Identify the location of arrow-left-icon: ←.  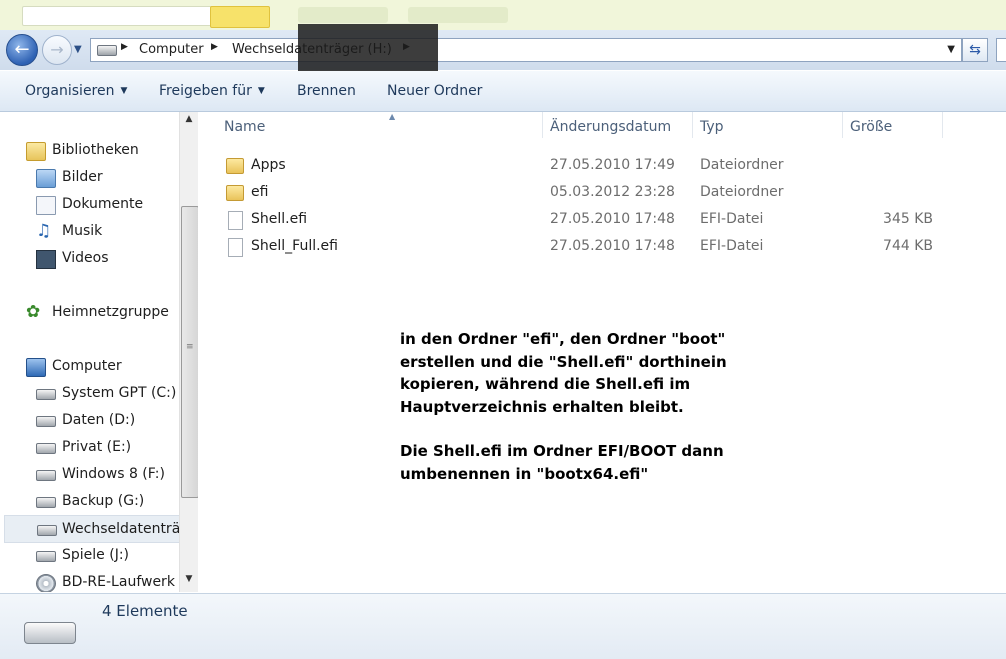
(22, 49).